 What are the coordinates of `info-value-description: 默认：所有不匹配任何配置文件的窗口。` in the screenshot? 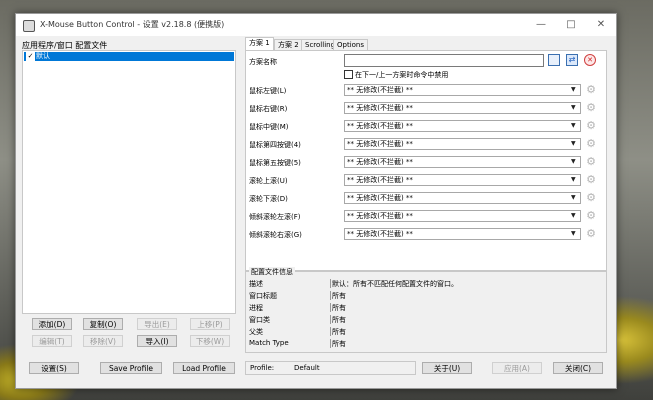 It's located at (395, 284).